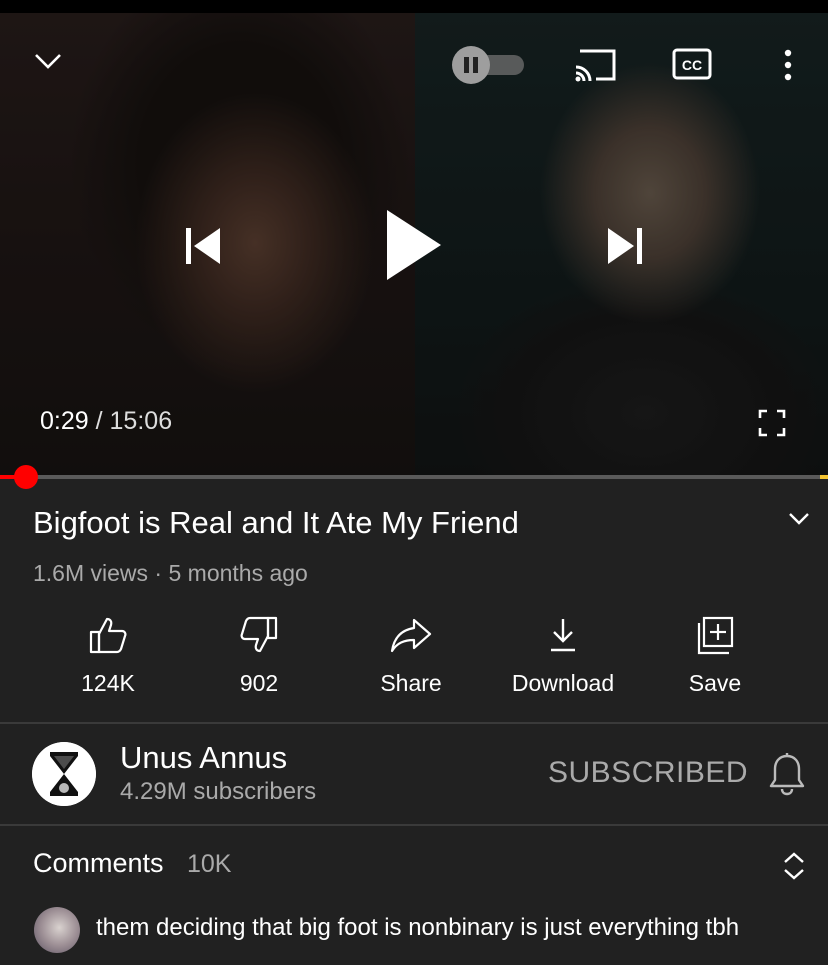 This screenshot has width=828, height=965. Describe the element at coordinates (64, 421) in the screenshot. I see `current-time: 0:29` at that location.